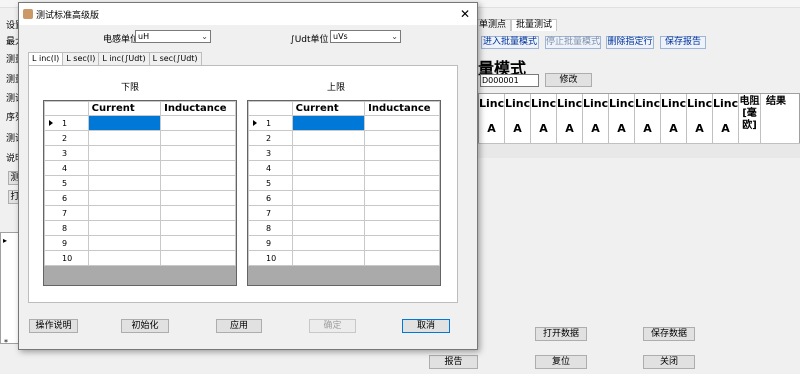 This screenshot has width=800, height=374. What do you see at coordinates (534, 25) in the screenshot?
I see `tab-batch-test: 批量测试` at bounding box center [534, 25].